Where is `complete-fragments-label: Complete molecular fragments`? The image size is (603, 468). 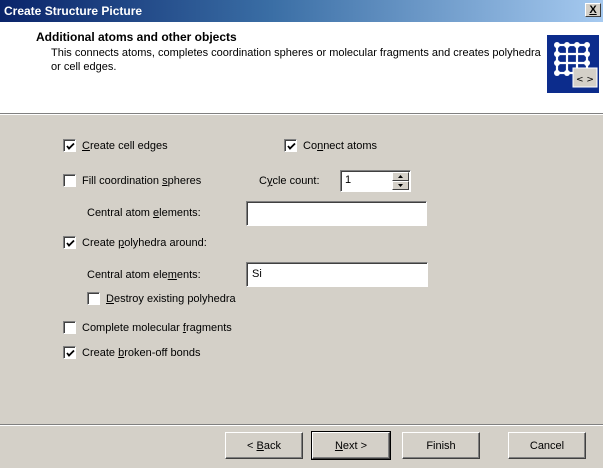 complete-fragments-label: Complete molecular fragments is located at coordinates (157, 327).